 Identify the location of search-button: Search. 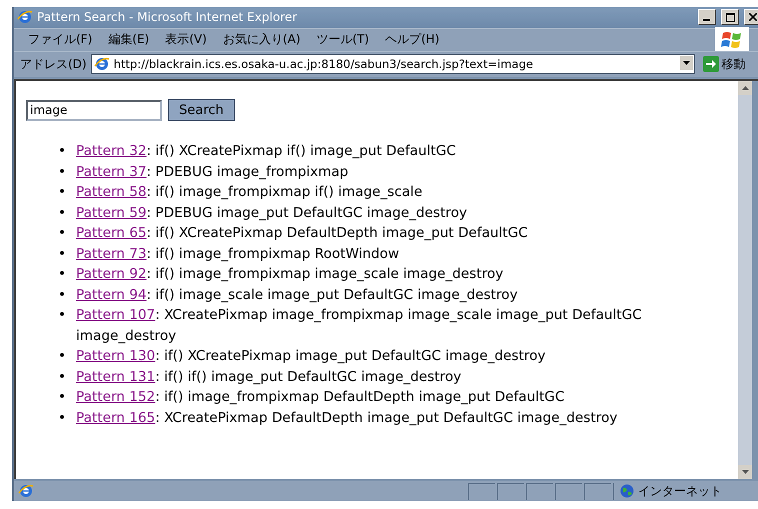
(201, 110).